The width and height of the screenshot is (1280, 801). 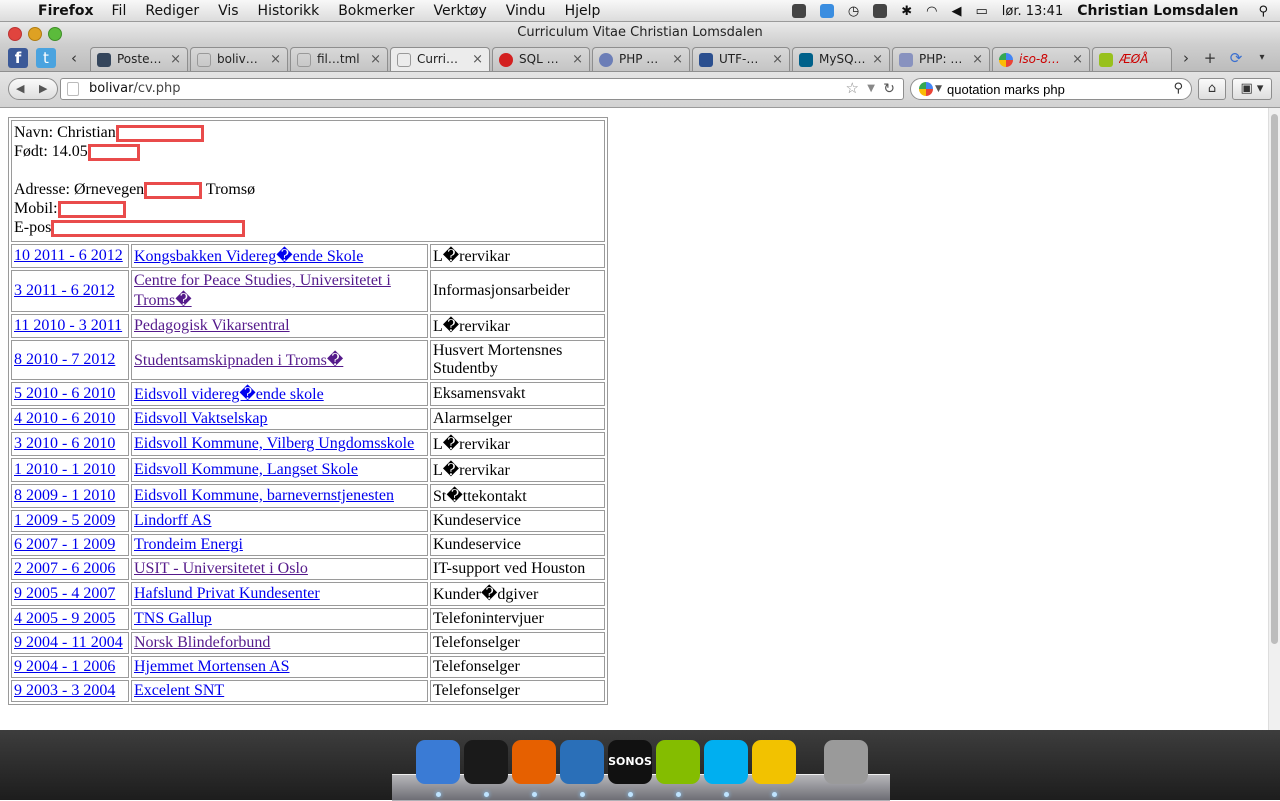 What do you see at coordinates (64, 568) in the screenshot?
I see `period-link: 2 2007 - 6 2006` at bounding box center [64, 568].